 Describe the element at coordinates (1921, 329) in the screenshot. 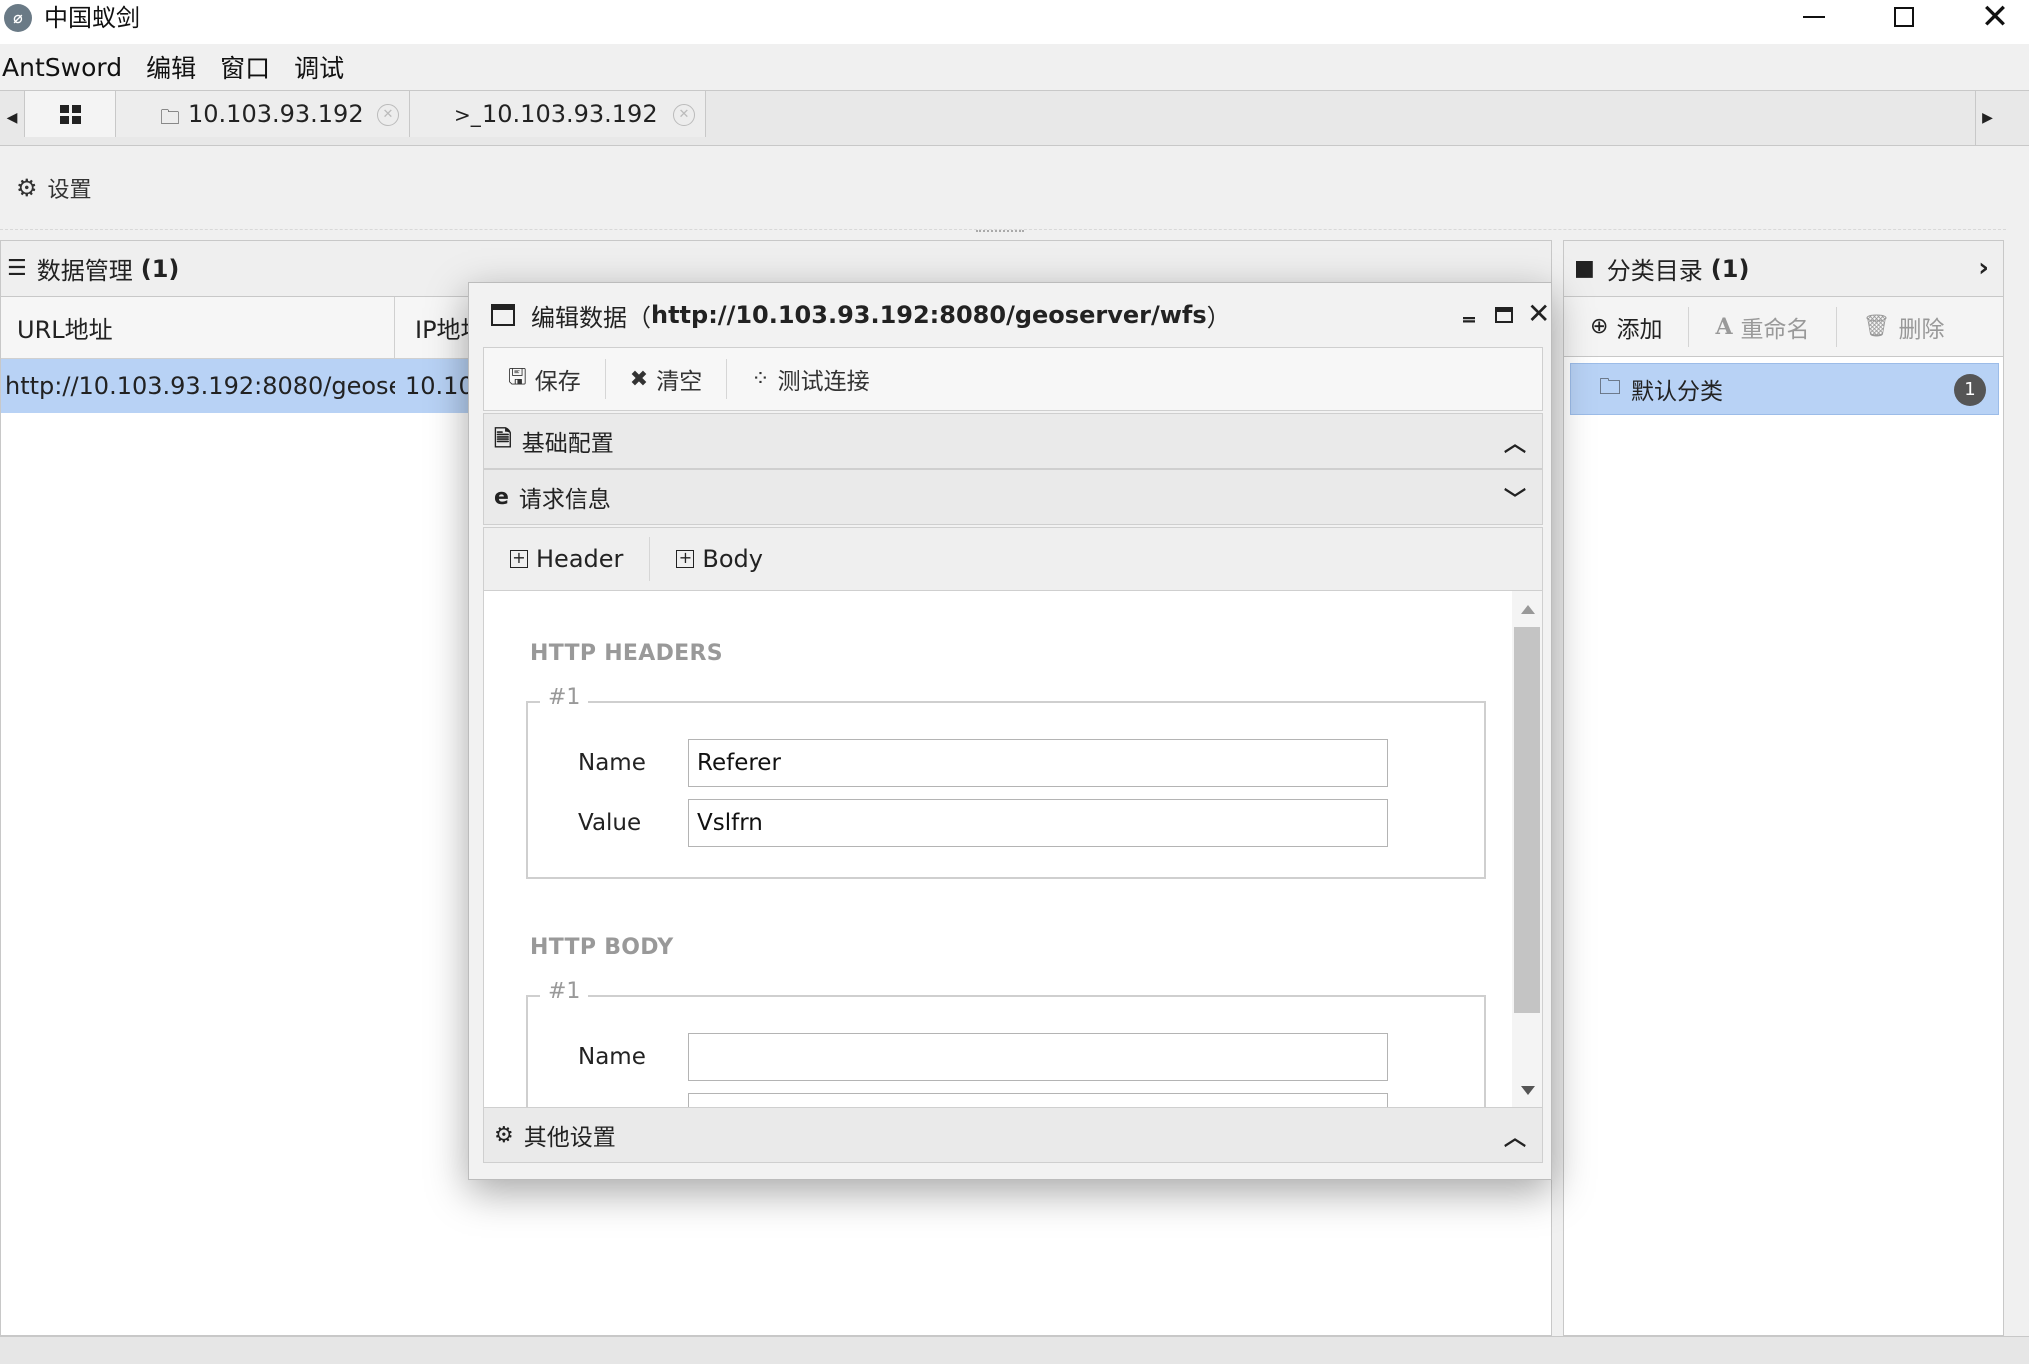

I see `delete-label: 删除` at that location.